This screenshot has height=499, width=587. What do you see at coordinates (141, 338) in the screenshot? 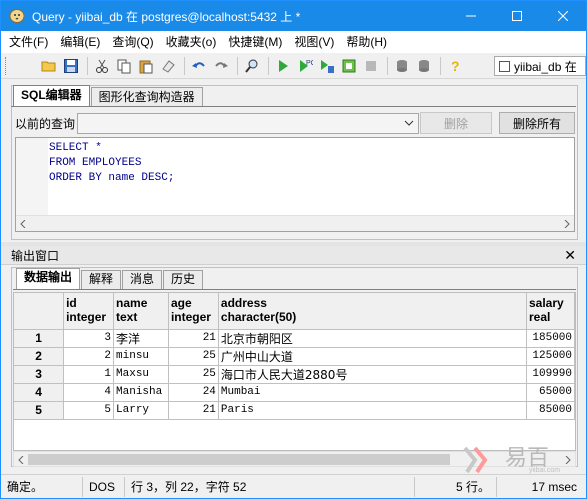
I see `cell-name: 李洋` at bounding box center [141, 338].